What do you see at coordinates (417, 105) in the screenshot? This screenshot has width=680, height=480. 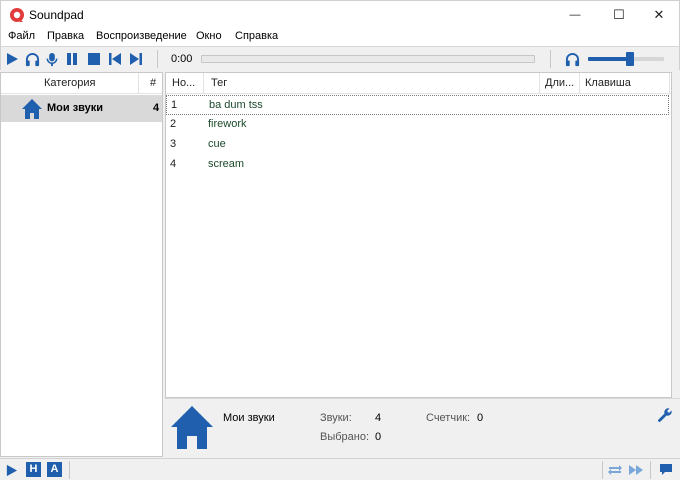 I see `sound-row: 1 ba dum tss` at bounding box center [417, 105].